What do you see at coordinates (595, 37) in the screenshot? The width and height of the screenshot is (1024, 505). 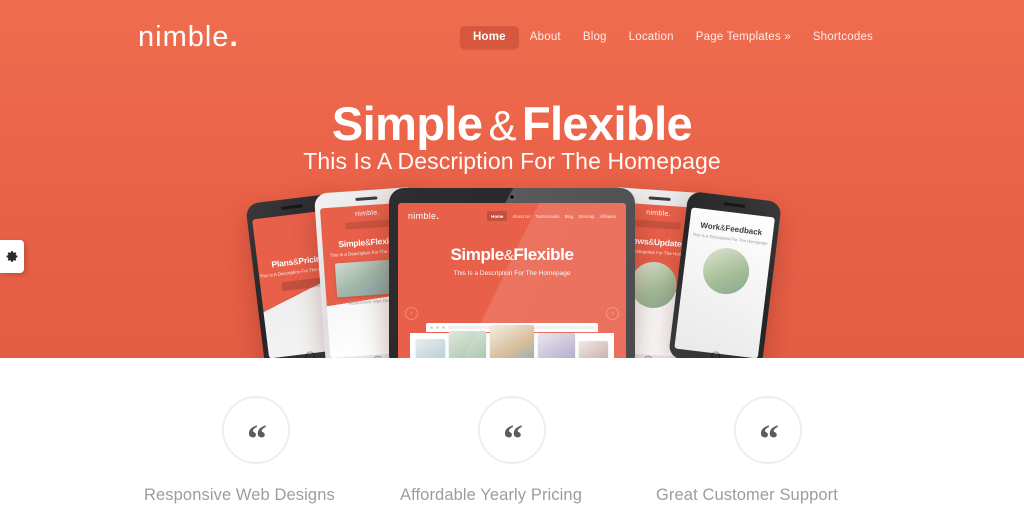 I see `nav-item-blog: Blog` at bounding box center [595, 37].